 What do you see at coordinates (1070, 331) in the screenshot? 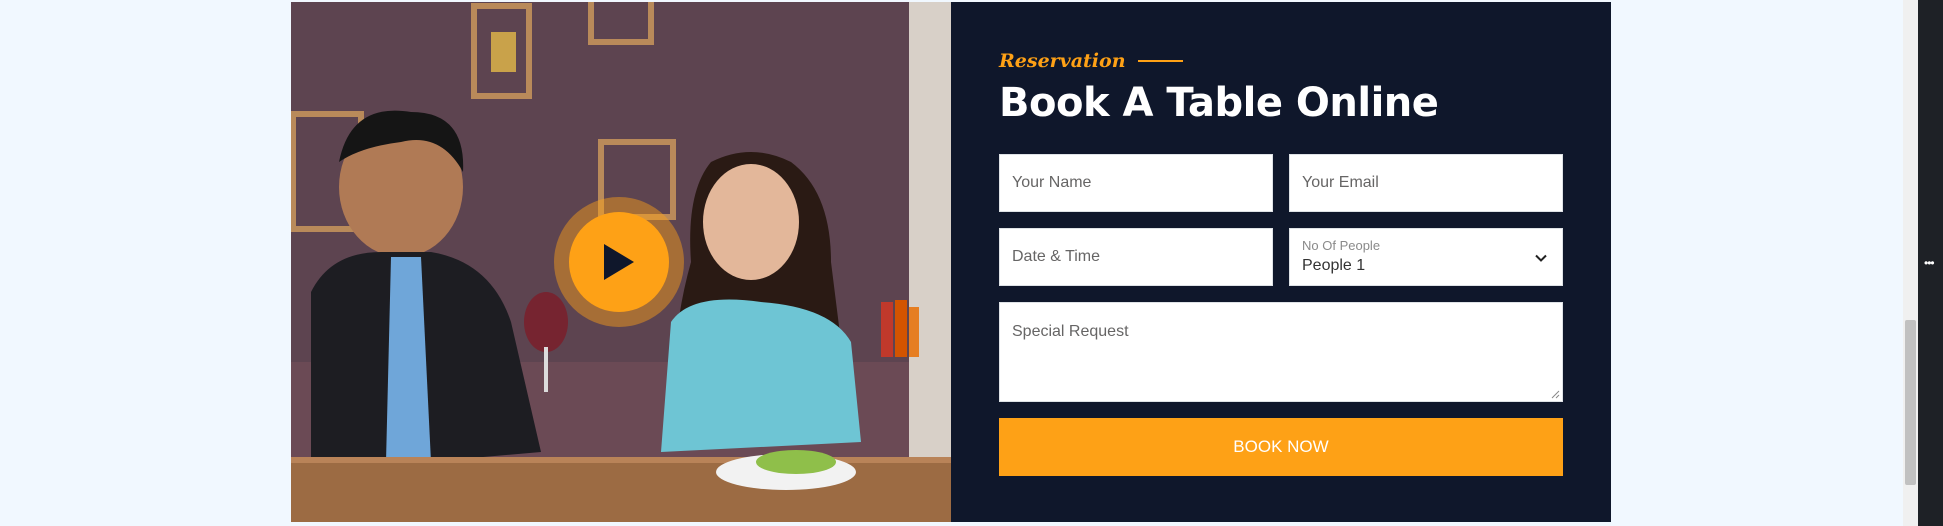
I see `special-request-placeholder: Special Request` at bounding box center [1070, 331].